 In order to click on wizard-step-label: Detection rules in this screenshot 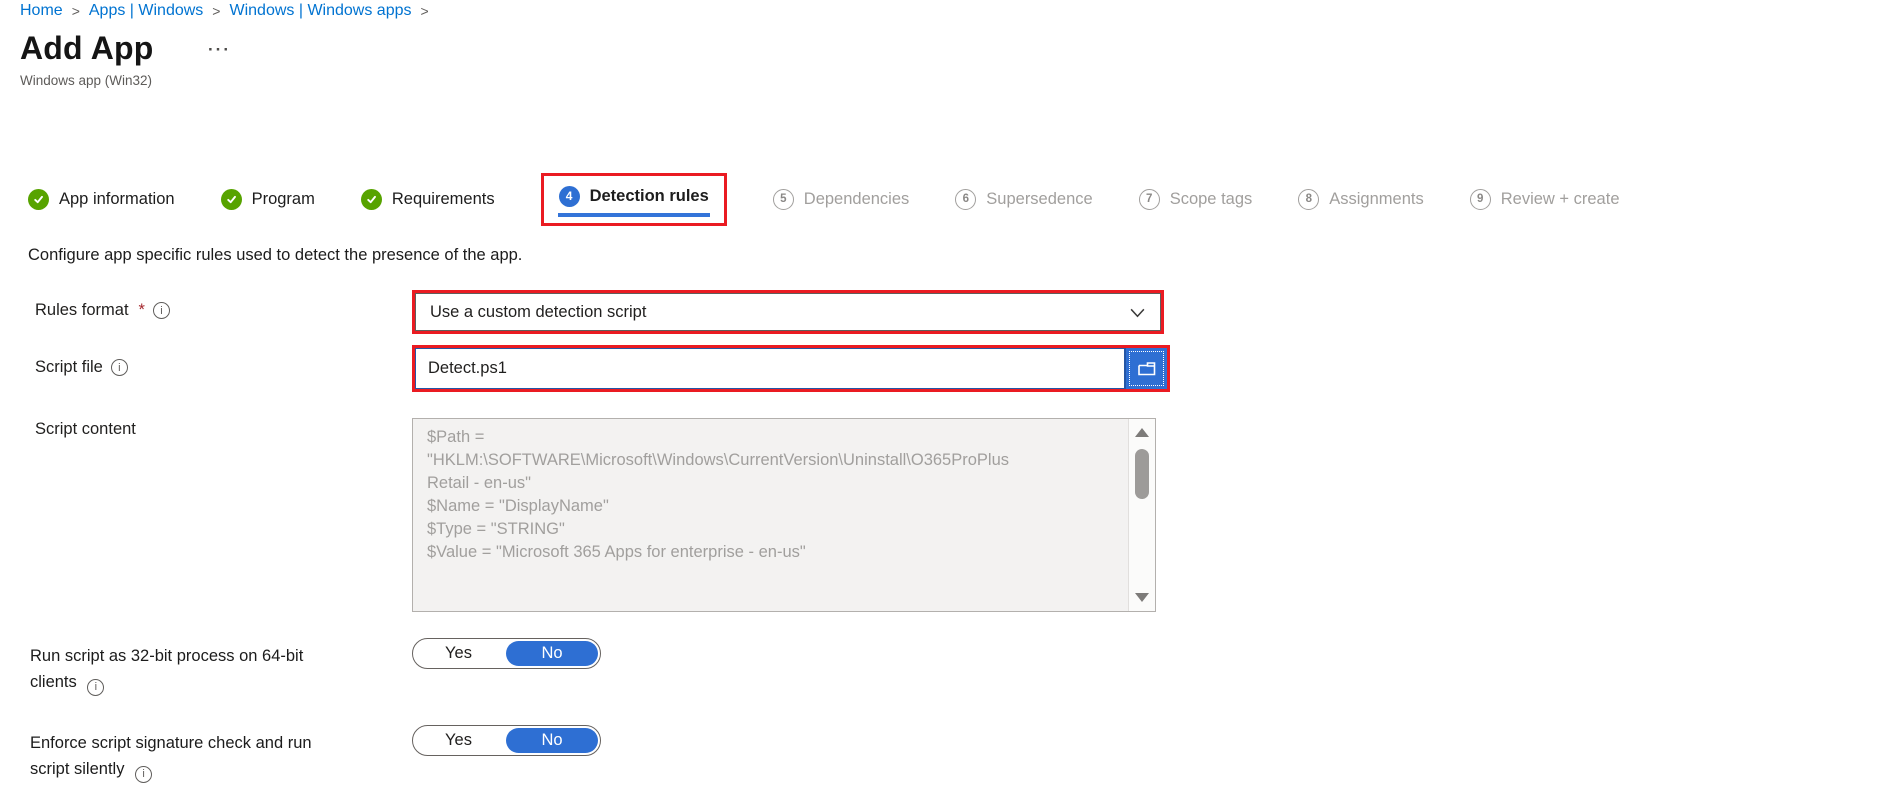, I will do `click(649, 195)`.